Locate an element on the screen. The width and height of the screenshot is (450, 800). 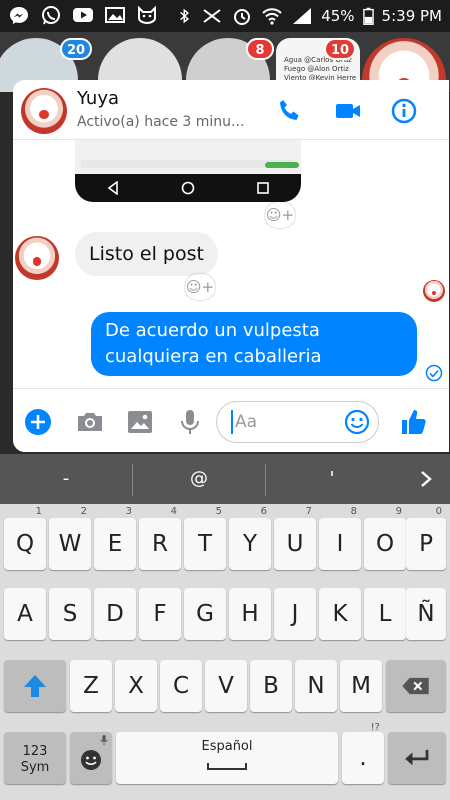
key-n: N is located at coordinates (316, 686).